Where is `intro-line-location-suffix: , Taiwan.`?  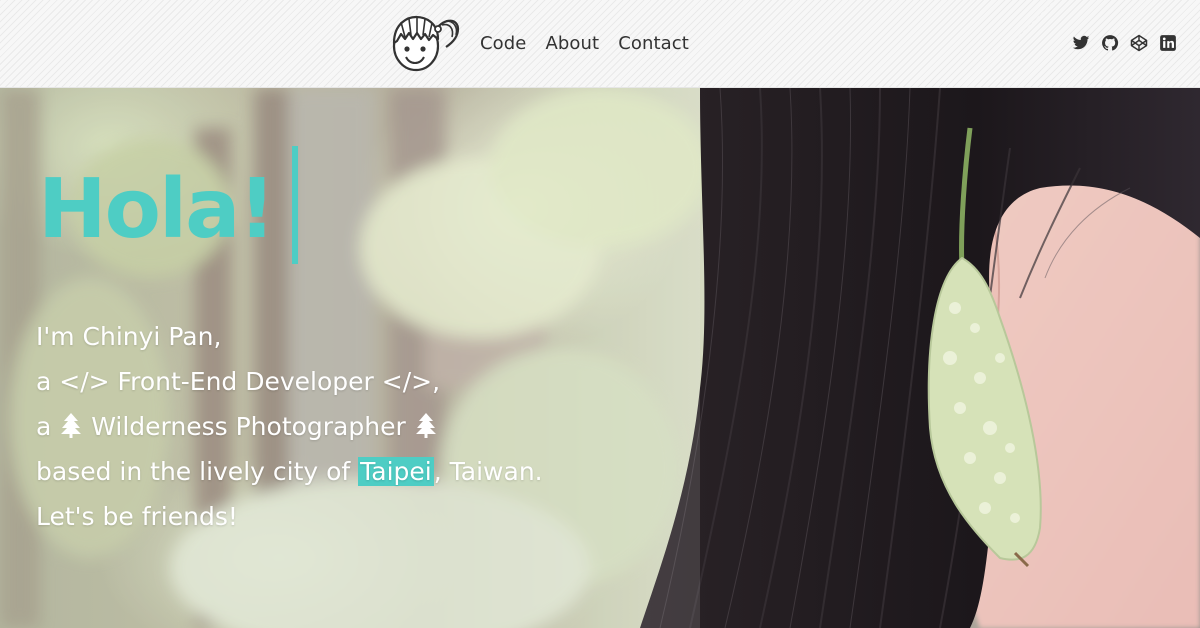 intro-line-location-suffix: , Taiwan. is located at coordinates (488, 471).